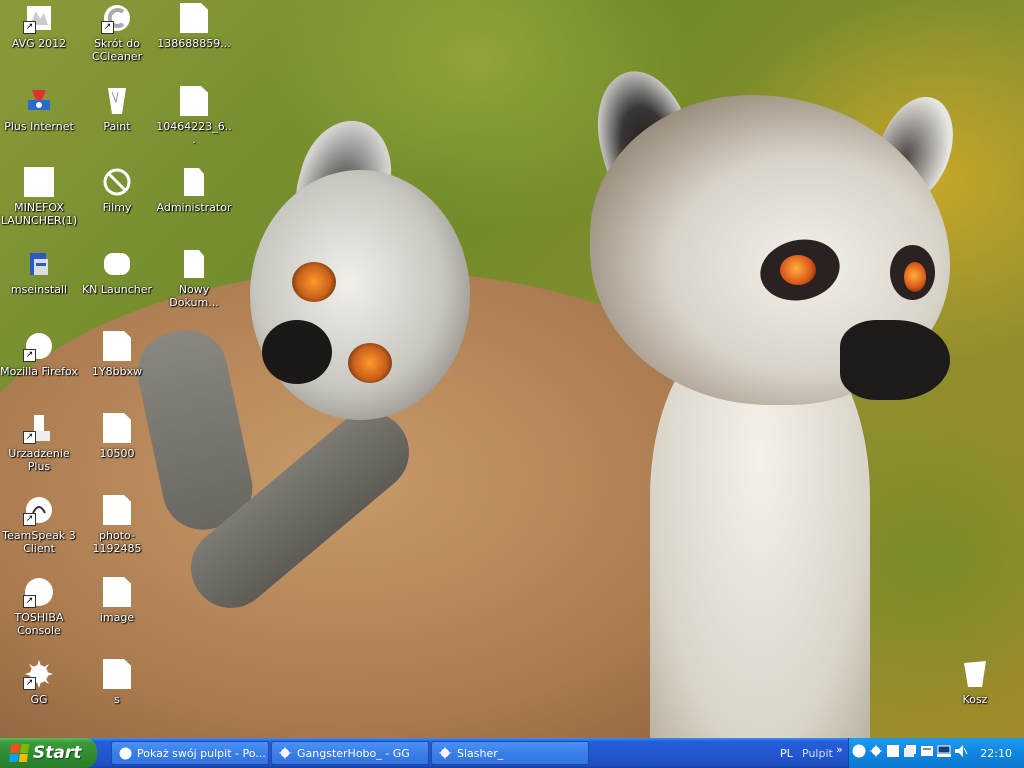  I want to click on desktop-icon-label: Urzadzenie Plus, so click(39, 460).